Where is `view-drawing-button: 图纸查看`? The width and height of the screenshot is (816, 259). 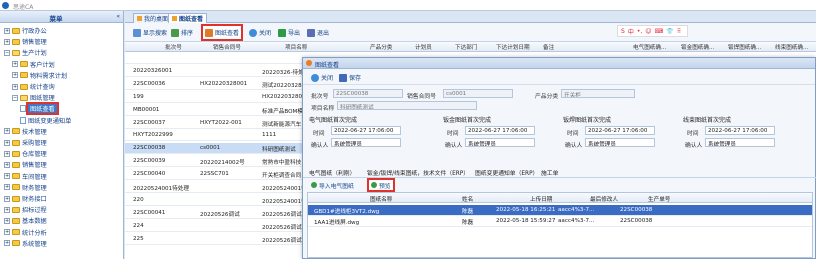 view-drawing-button: 图纸查看 is located at coordinates (222, 32).